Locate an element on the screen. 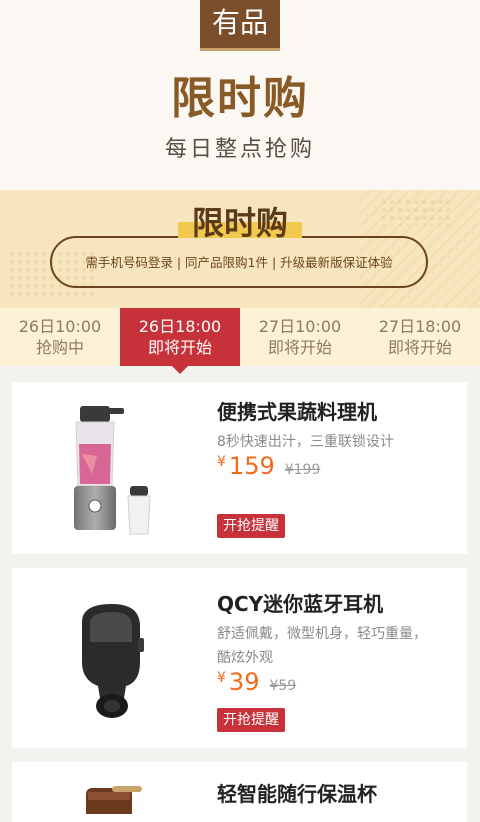  earbud-icon is located at coordinates (112, 657).